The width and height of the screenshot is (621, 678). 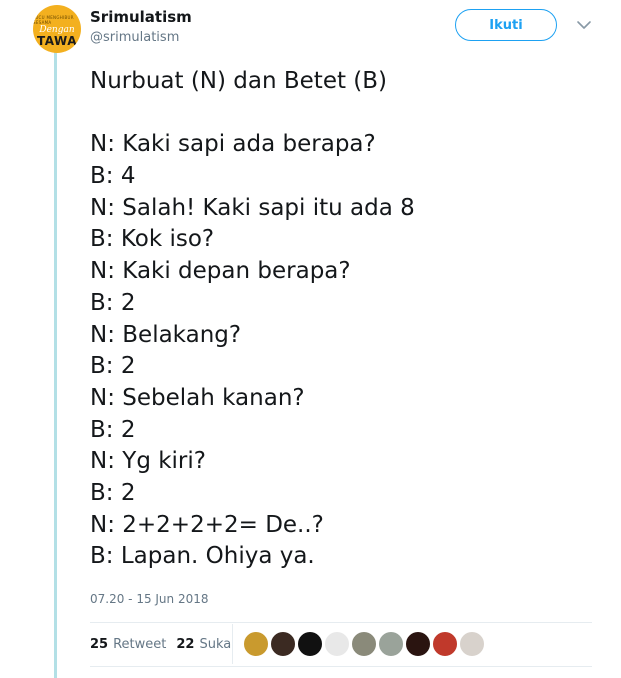 What do you see at coordinates (233, 144) in the screenshot?
I see `tweet-line: N: Kaki sapi ada berapa?` at bounding box center [233, 144].